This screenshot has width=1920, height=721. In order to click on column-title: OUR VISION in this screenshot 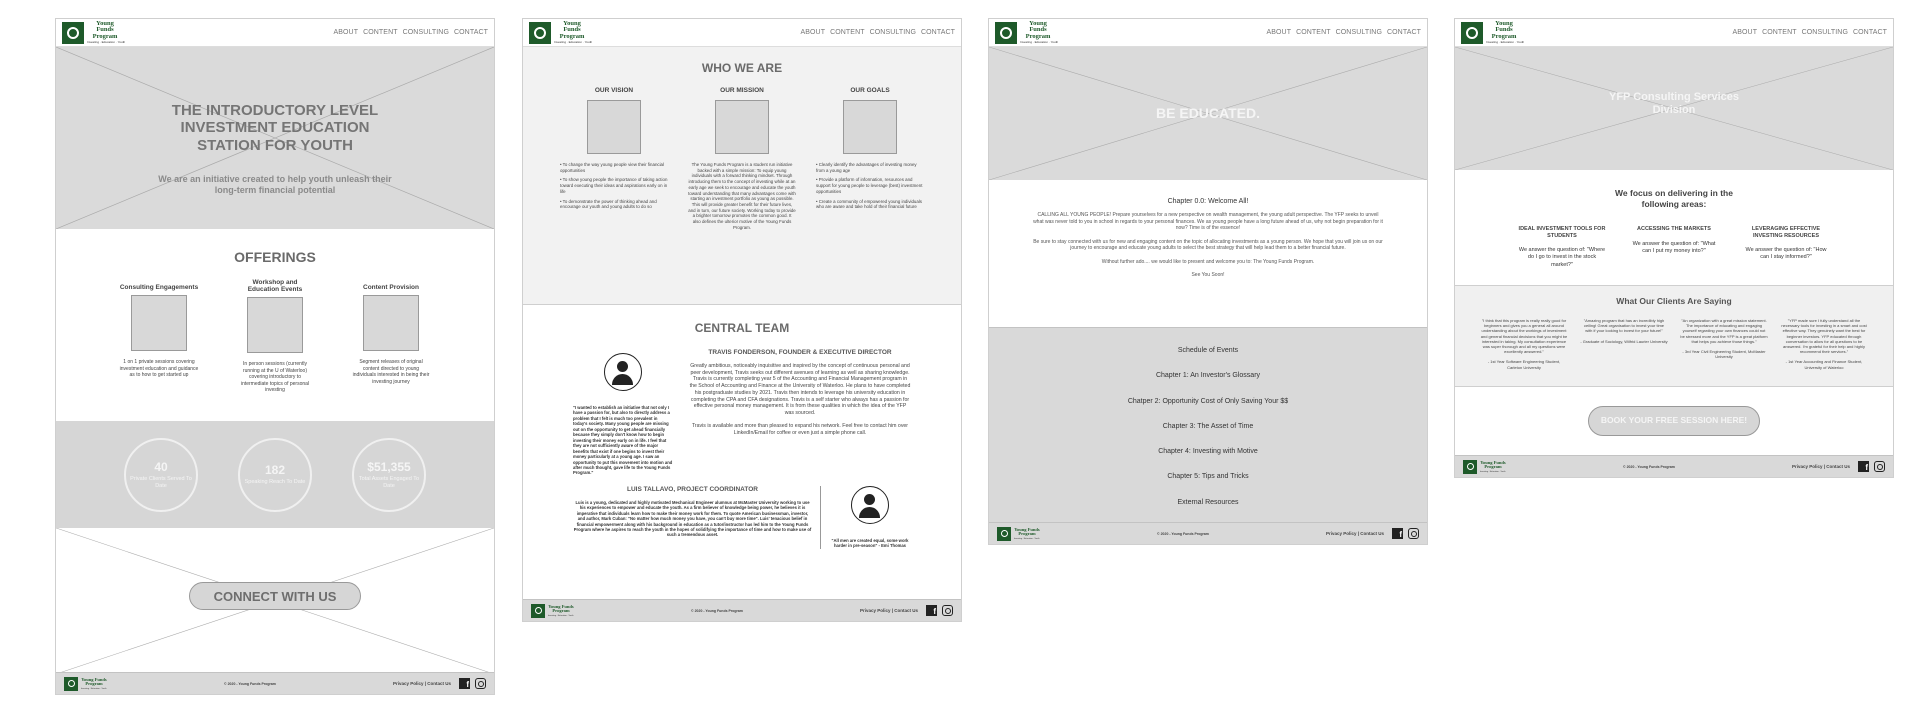, I will do `click(614, 90)`.